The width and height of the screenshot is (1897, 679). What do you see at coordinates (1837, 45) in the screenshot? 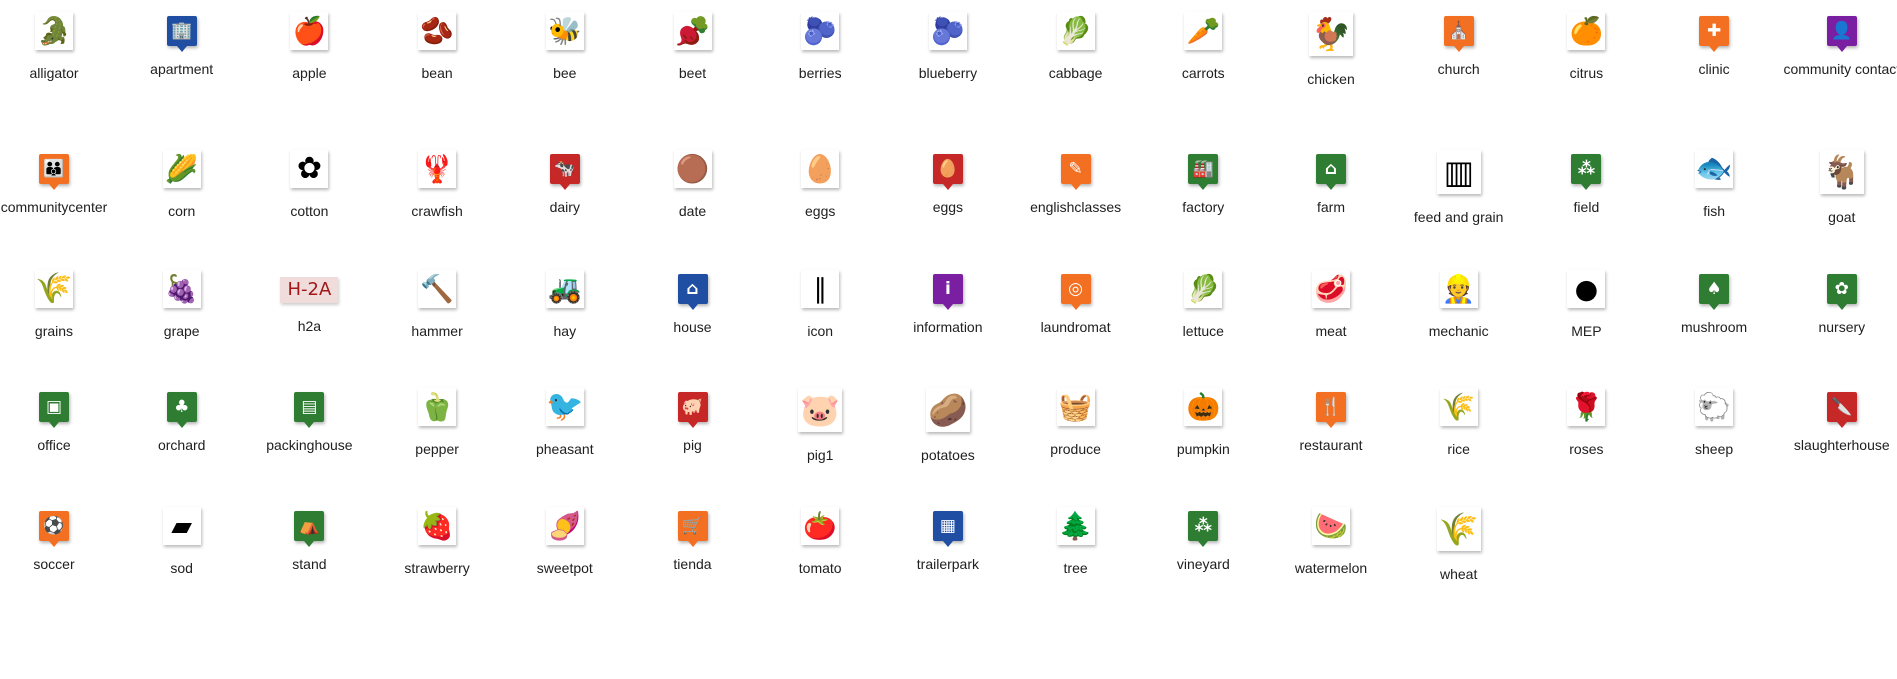
I see `icon-file-item: 👤 community contact` at bounding box center [1837, 45].